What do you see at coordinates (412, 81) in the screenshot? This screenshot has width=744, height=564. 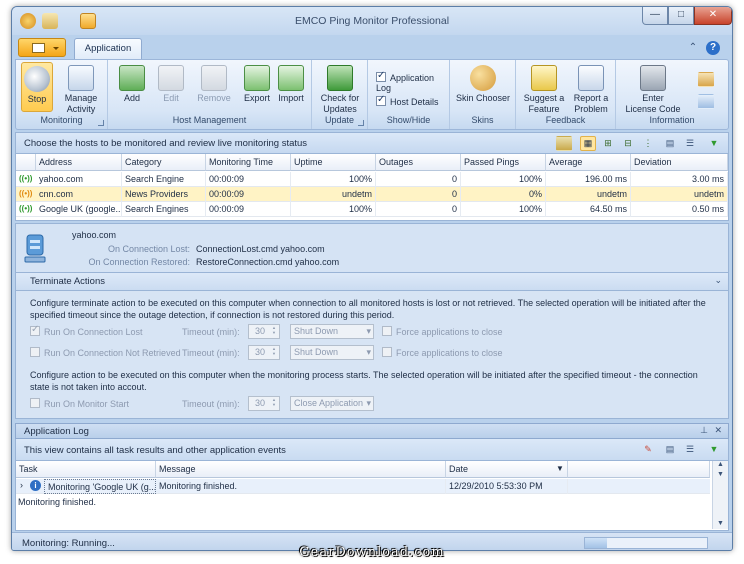 I see `application-log-toggle: Application Log` at bounding box center [412, 81].